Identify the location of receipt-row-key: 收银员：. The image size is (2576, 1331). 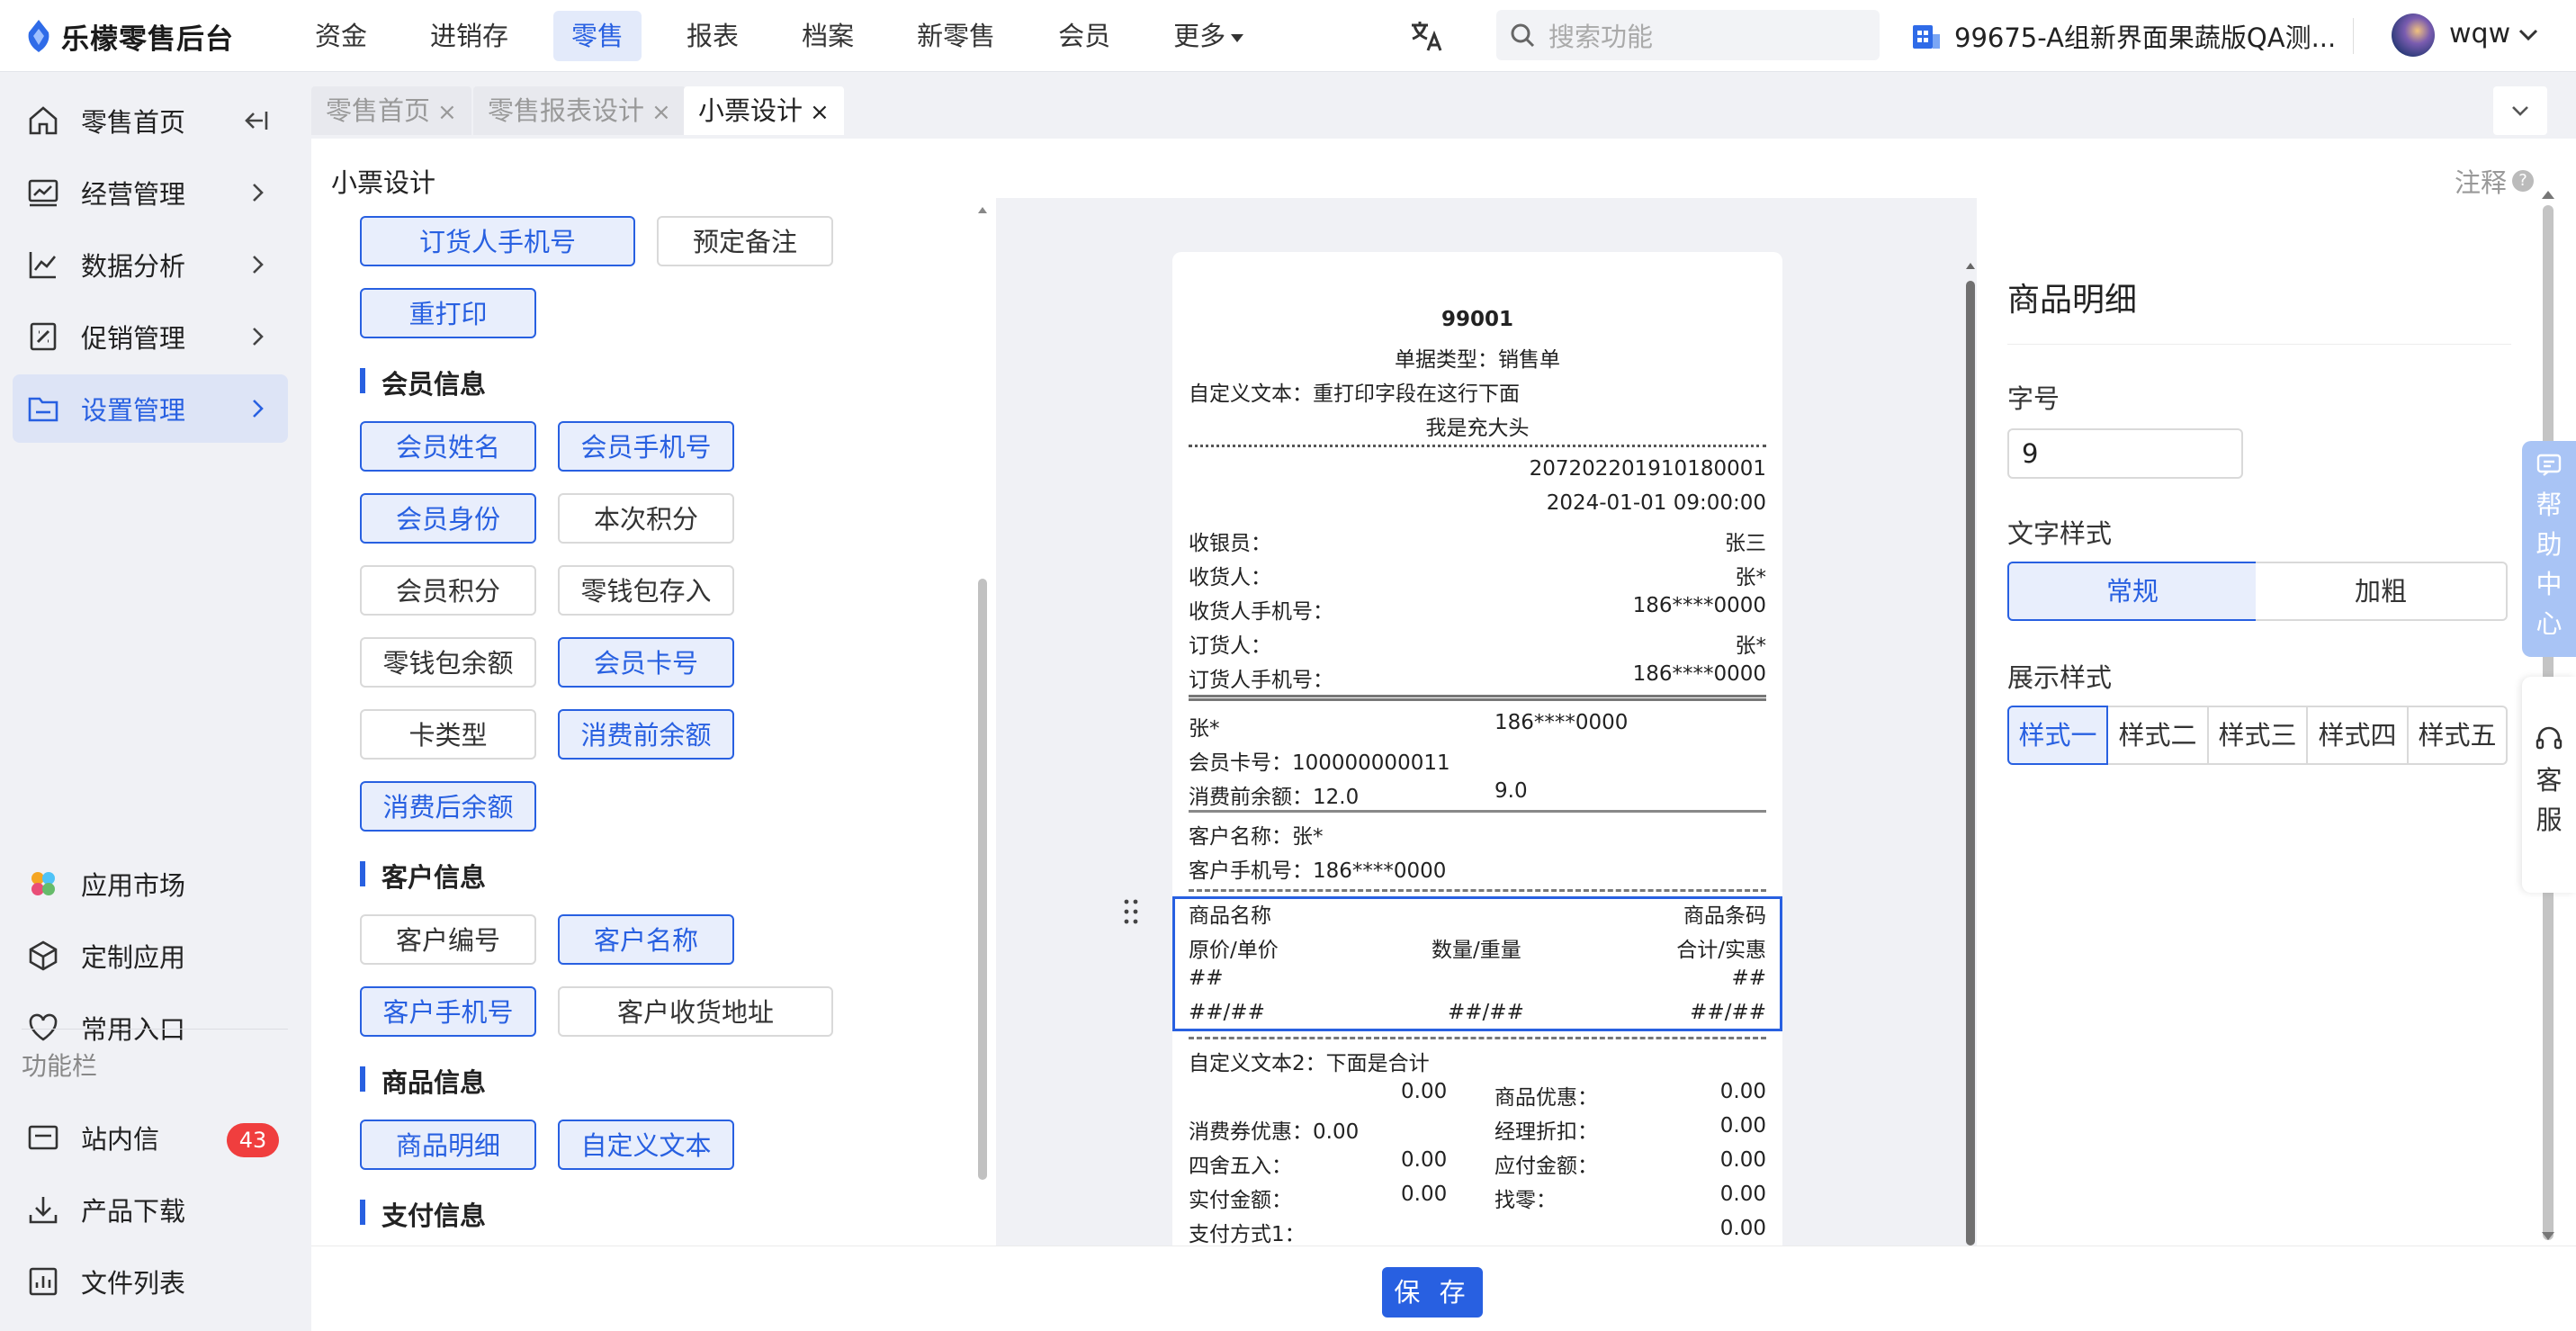
(1230, 541).